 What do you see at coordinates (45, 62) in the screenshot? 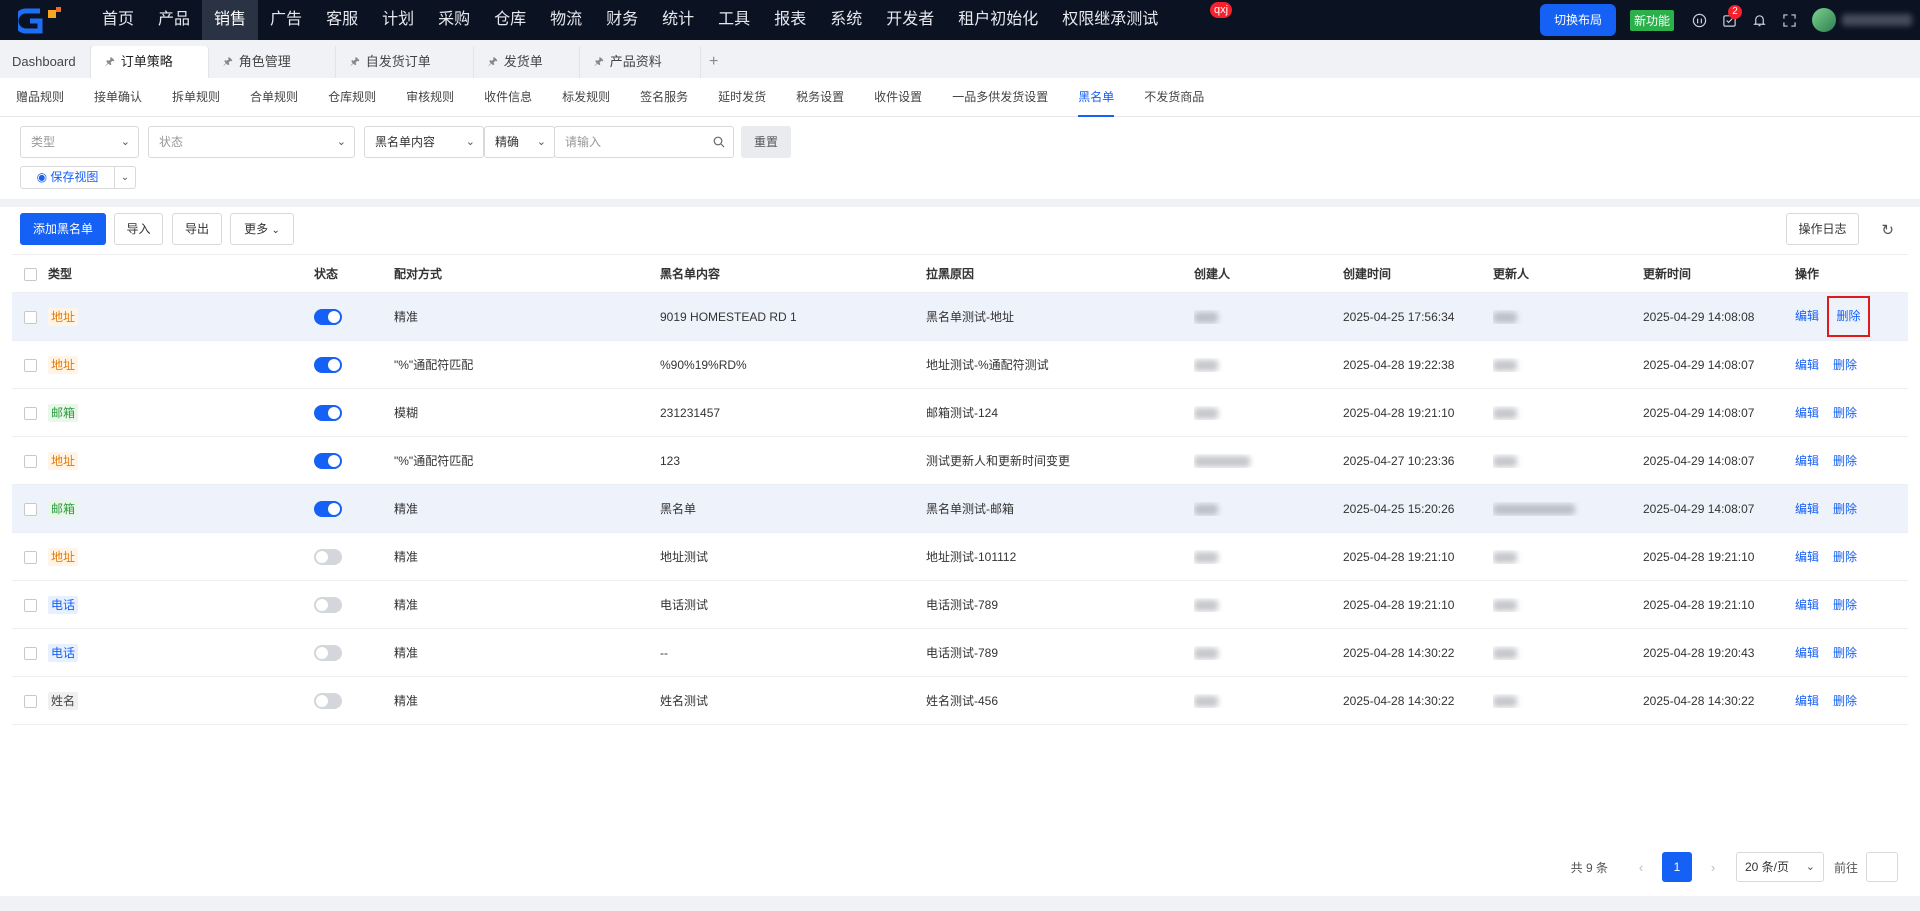
I see `tab-dashboard: Dashboard` at bounding box center [45, 62].